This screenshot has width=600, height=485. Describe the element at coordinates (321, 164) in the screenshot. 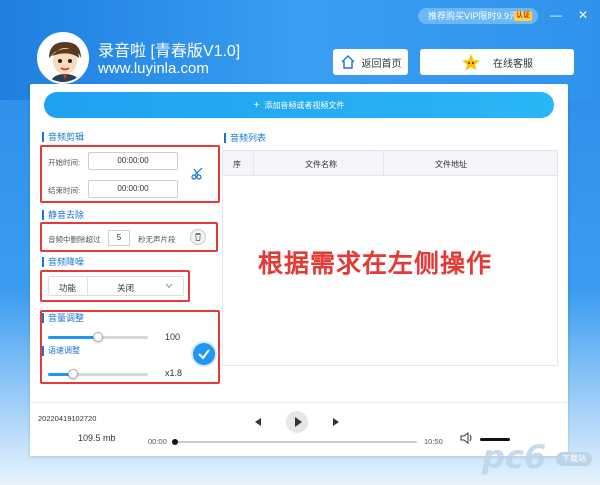

I see `column-file-name: 文件名称` at that location.